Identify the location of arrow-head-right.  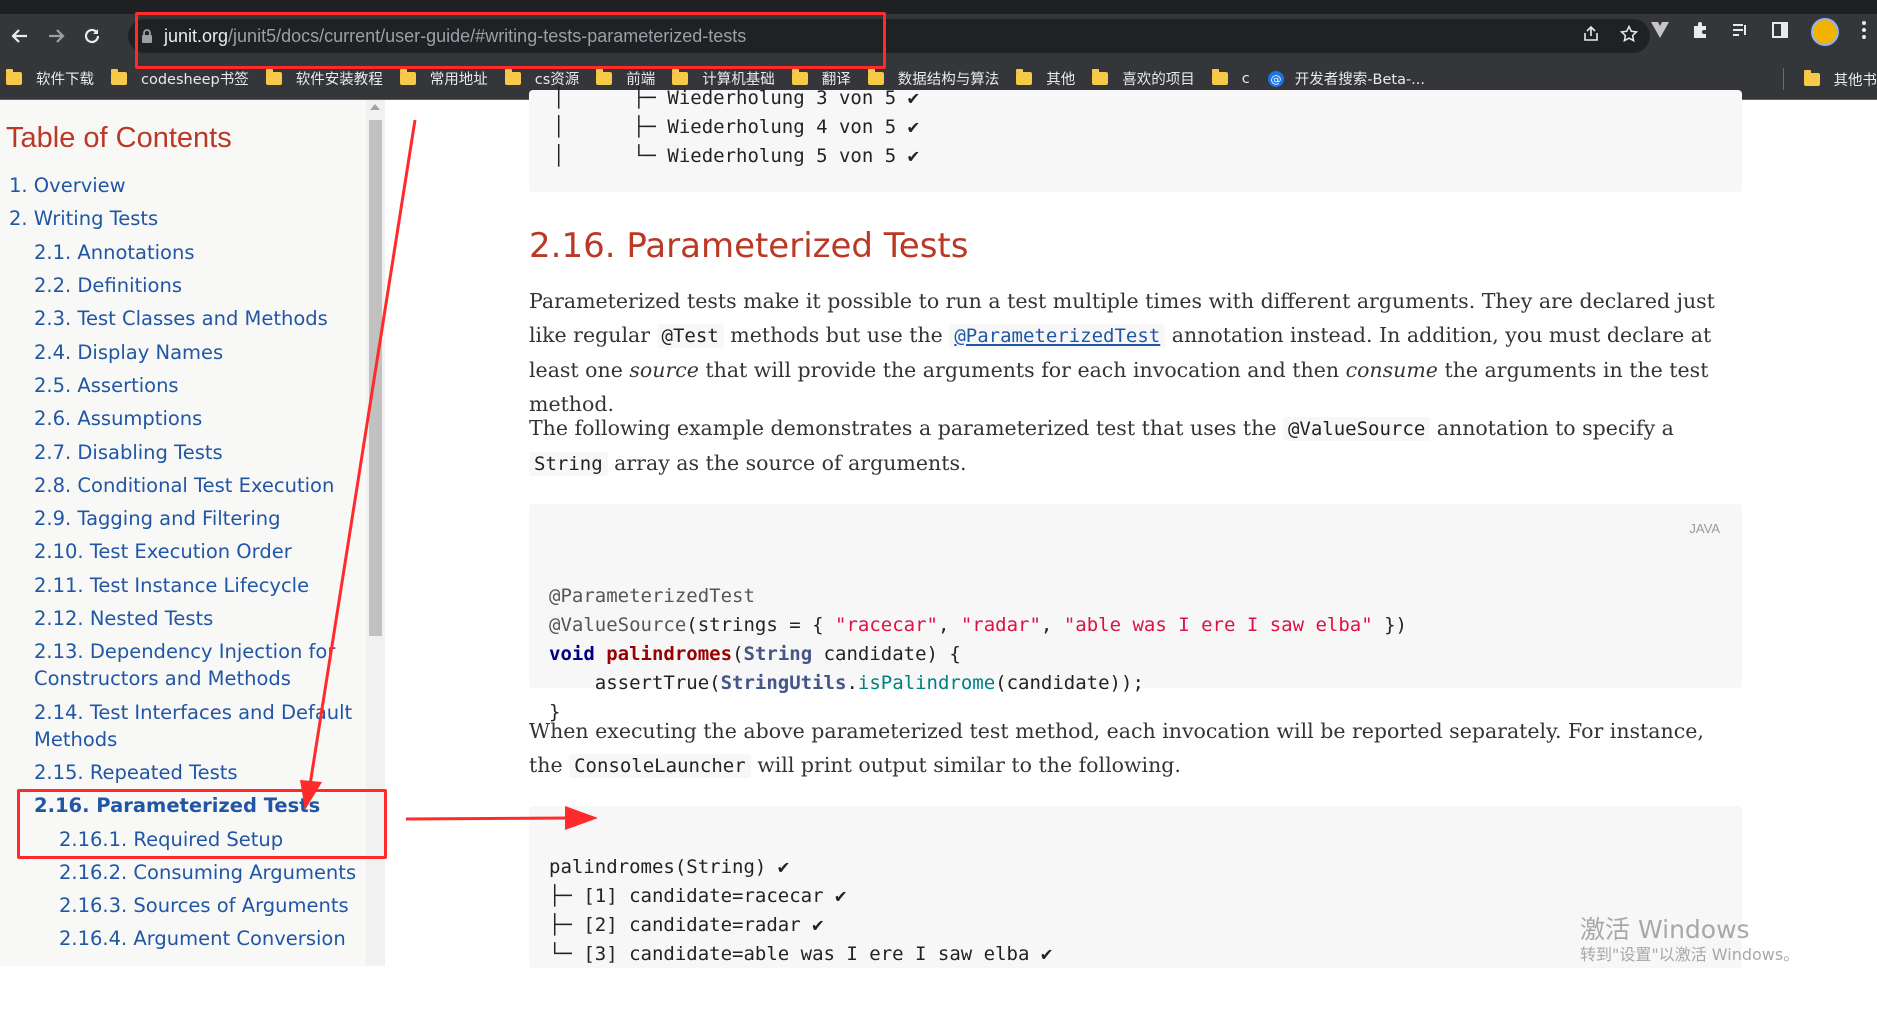
(581, 818).